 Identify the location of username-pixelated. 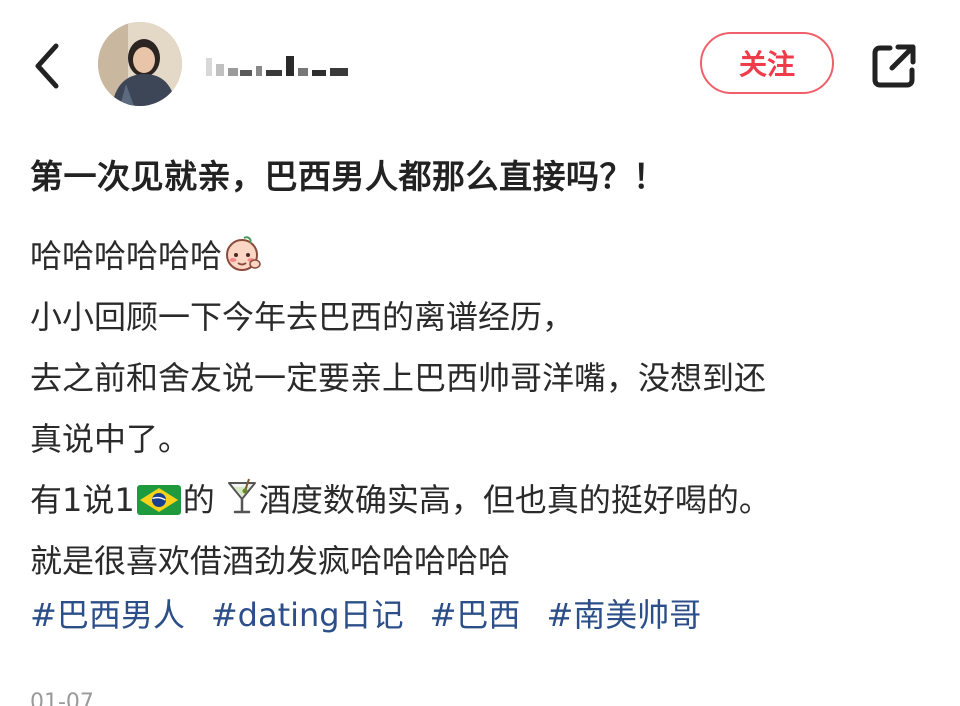
(281, 68).